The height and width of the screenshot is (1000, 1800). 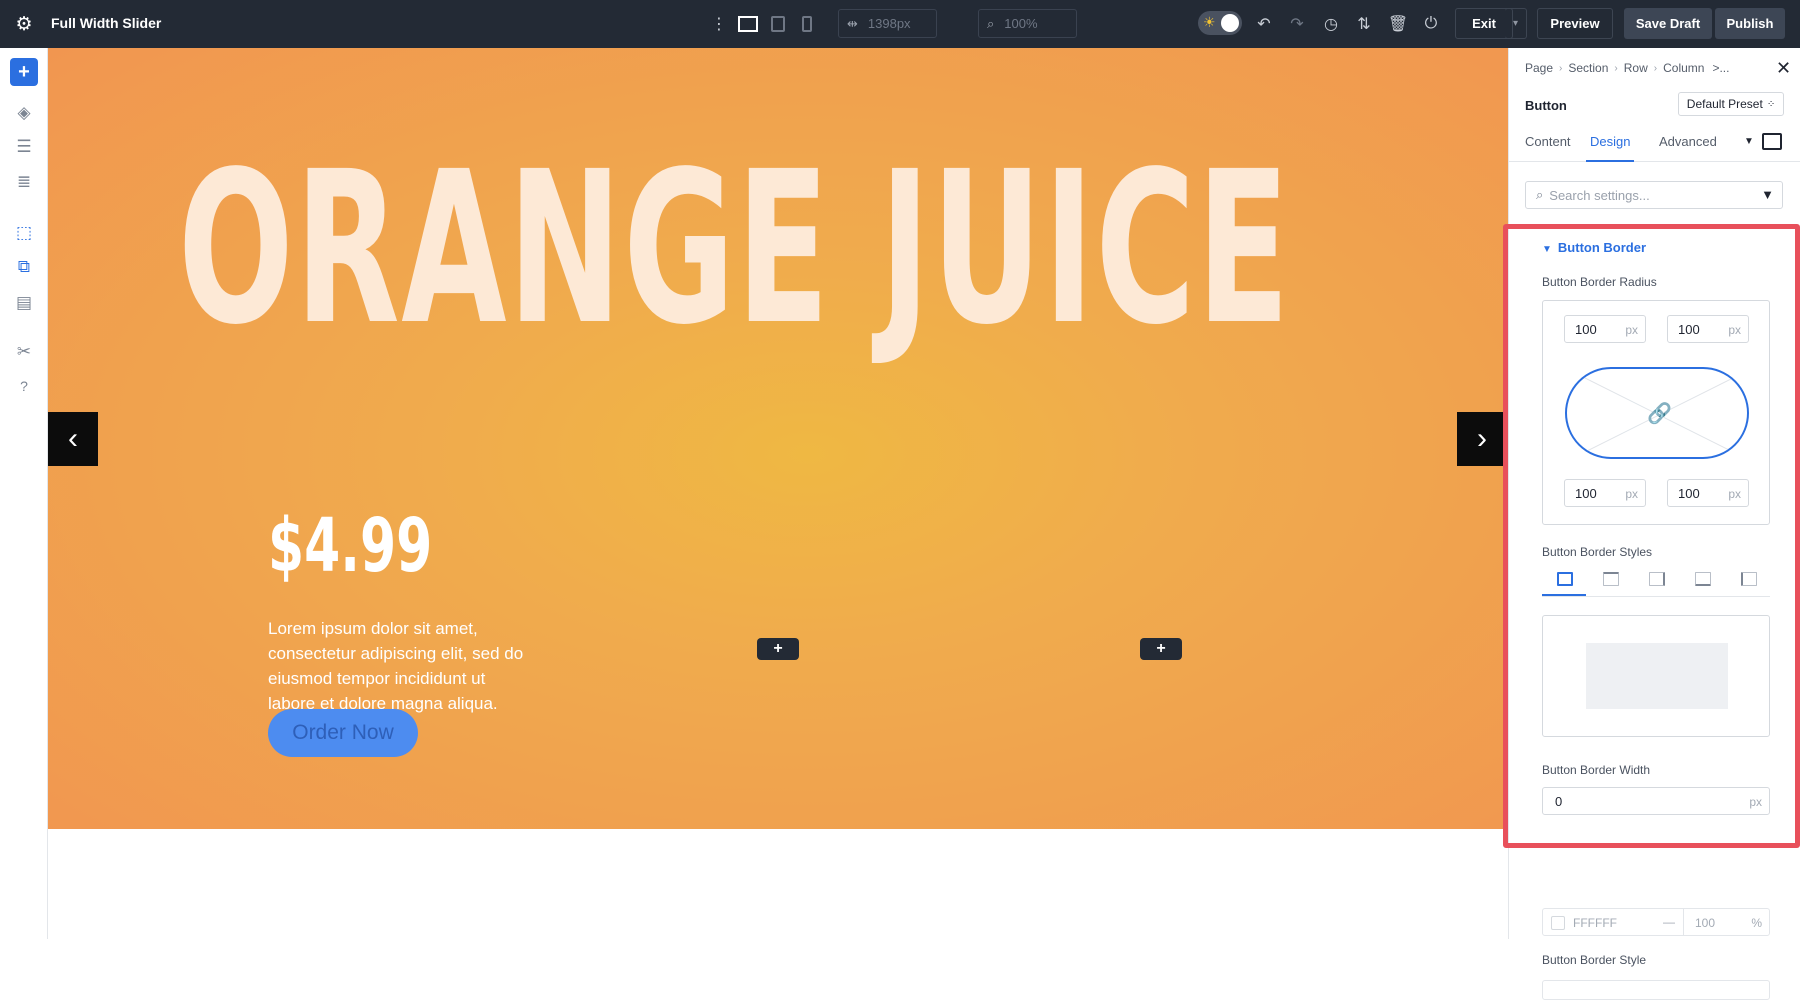 What do you see at coordinates (1668, 23) in the screenshot?
I see `save-draft-button: Save Draft` at bounding box center [1668, 23].